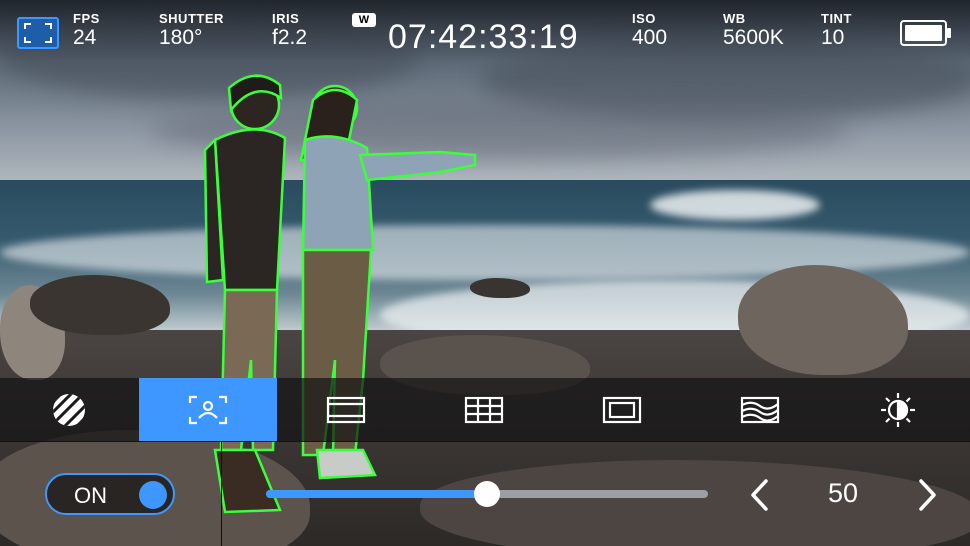 This screenshot has height=546, width=970. Describe the element at coordinates (376, 494) in the screenshot. I see `slider-fill` at that location.